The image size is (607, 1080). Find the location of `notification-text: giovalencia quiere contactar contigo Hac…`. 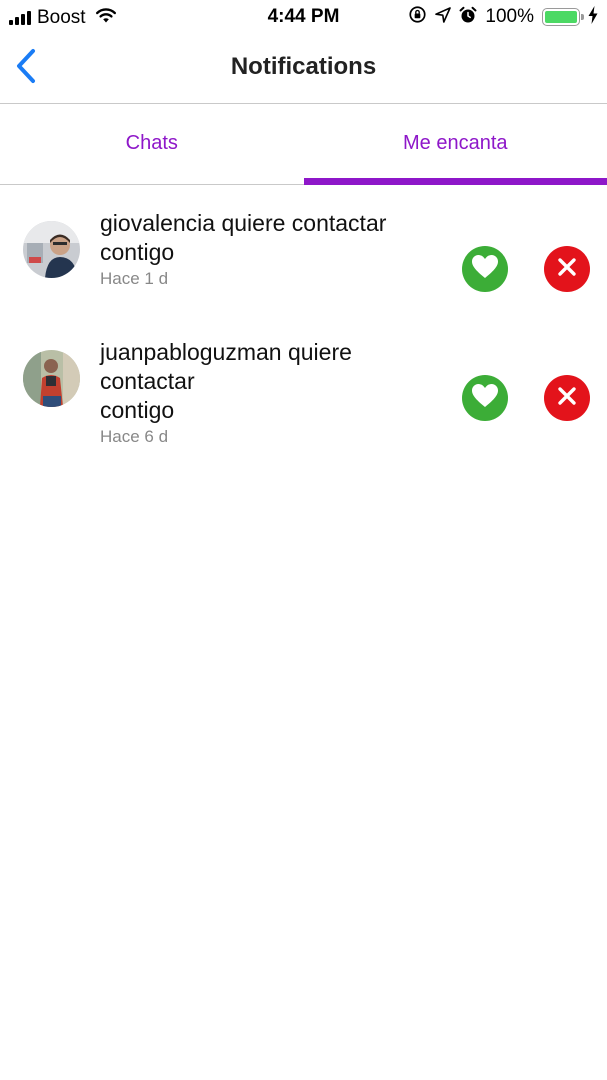

notification-text: giovalencia quiere contactar contigo Hac… is located at coordinates (275, 249).